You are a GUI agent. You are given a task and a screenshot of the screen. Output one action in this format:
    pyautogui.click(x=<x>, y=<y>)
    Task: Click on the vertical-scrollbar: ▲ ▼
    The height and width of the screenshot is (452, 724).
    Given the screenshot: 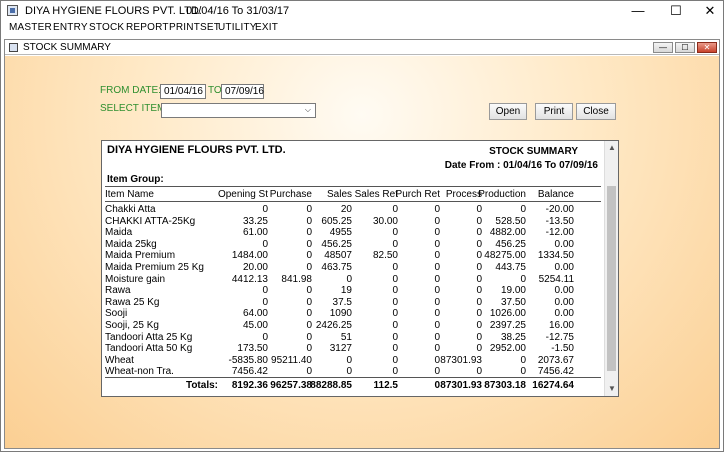 What is the action you would take?
    pyautogui.click(x=611, y=268)
    